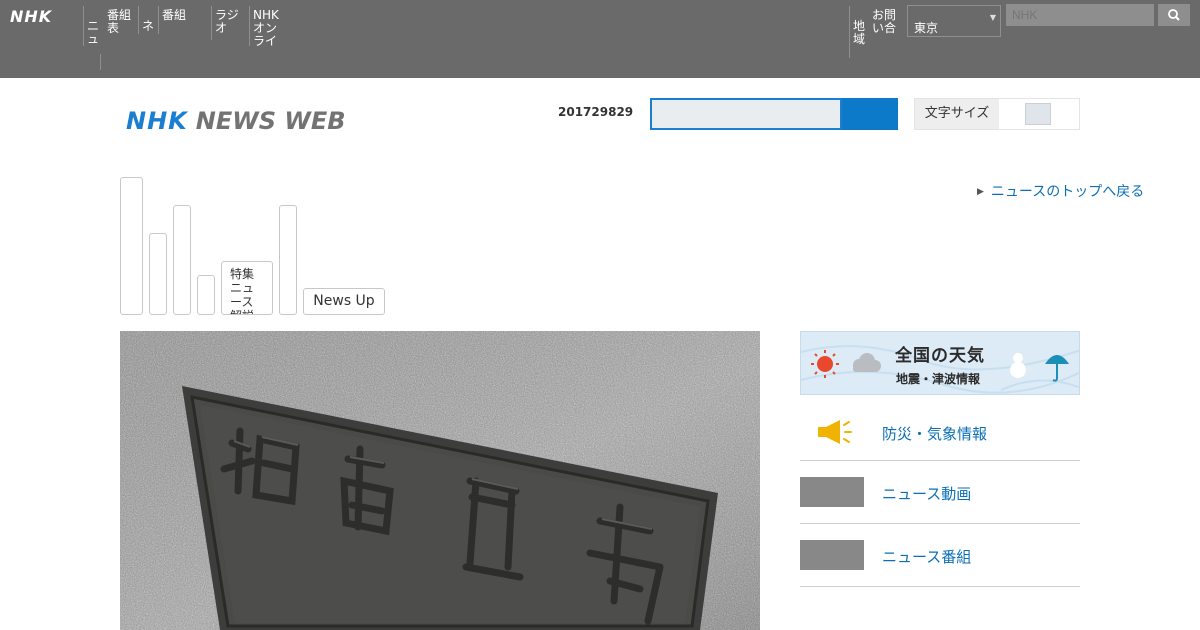  I want to click on logo-newsweb-text: NEWS WEB, so click(270, 121).